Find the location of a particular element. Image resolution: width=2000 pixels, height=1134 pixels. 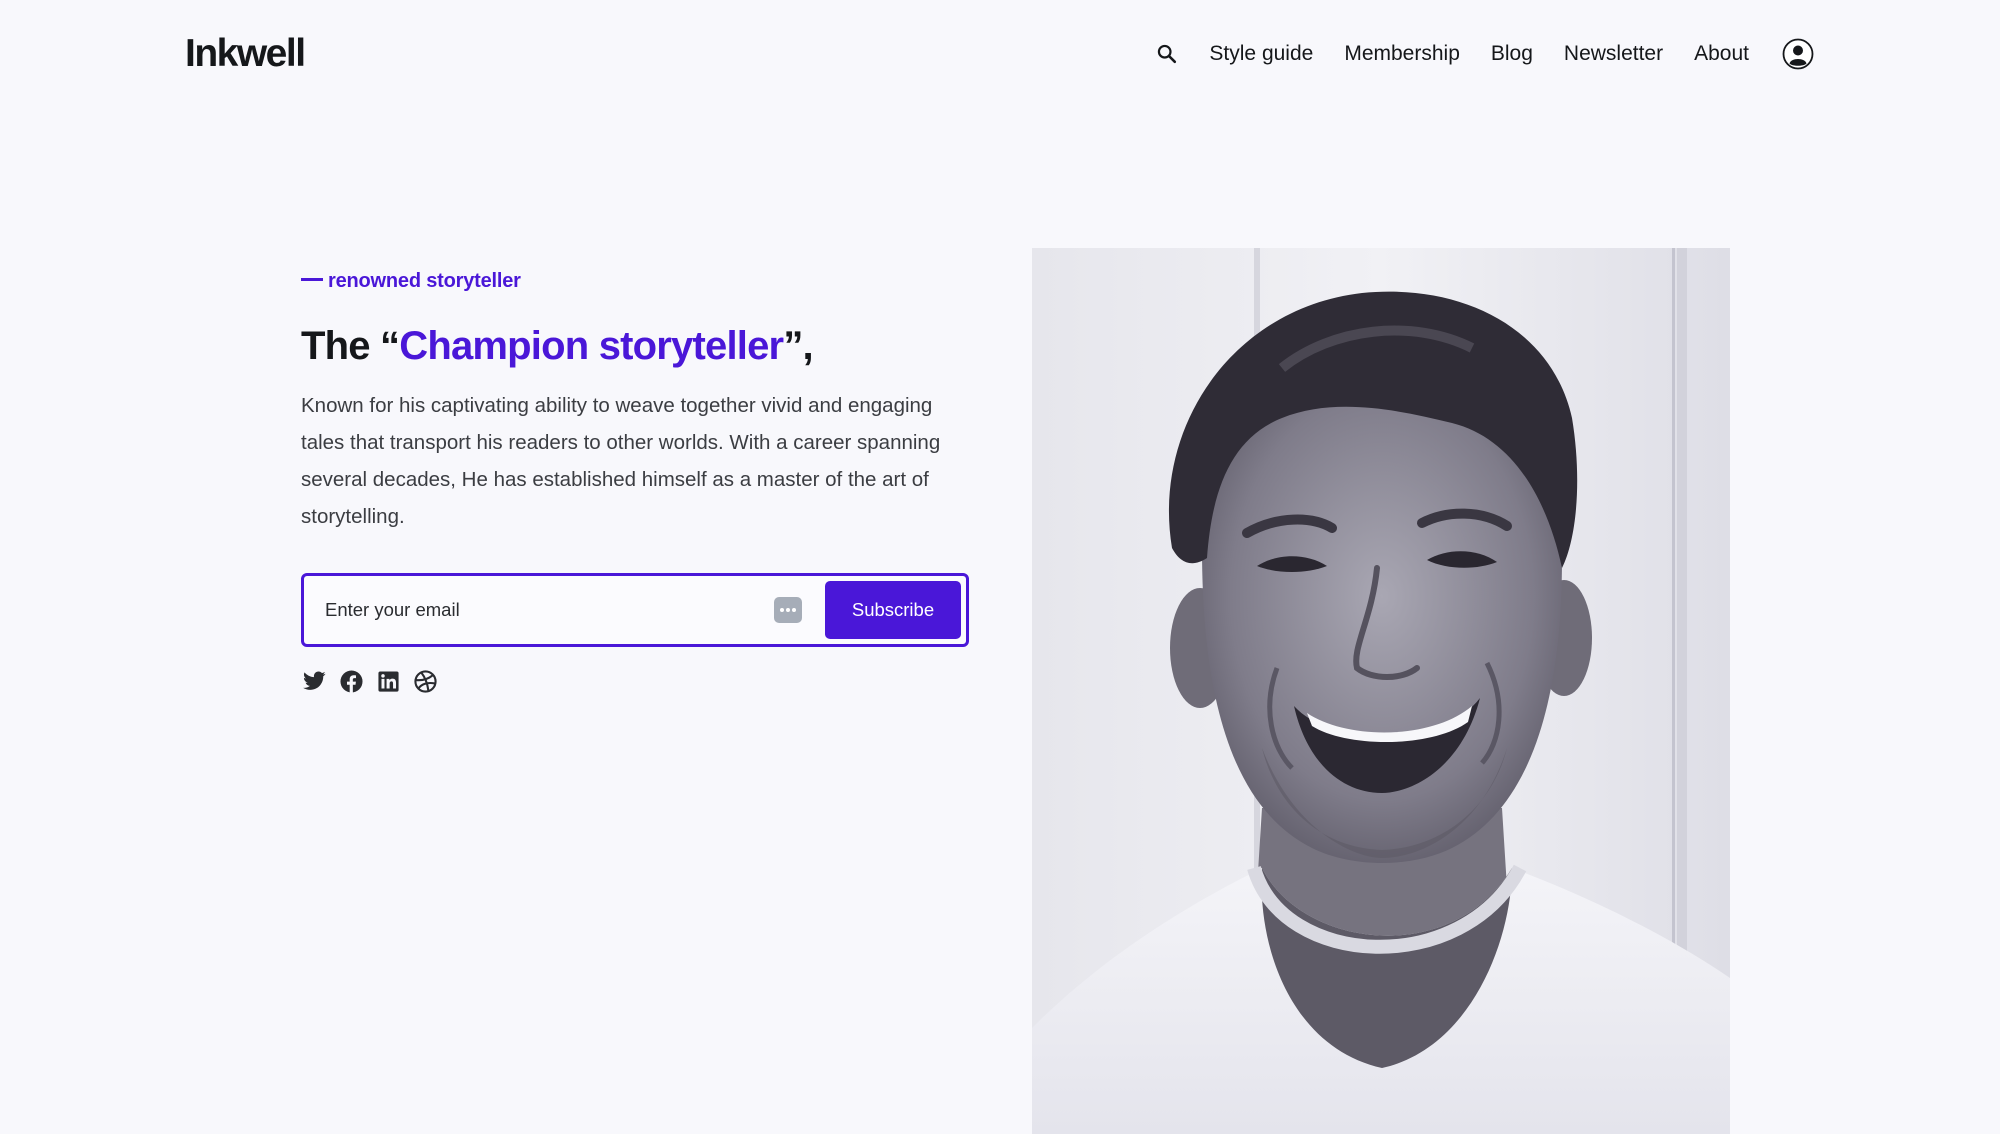

subscribe-button: Subscribe is located at coordinates (893, 610).